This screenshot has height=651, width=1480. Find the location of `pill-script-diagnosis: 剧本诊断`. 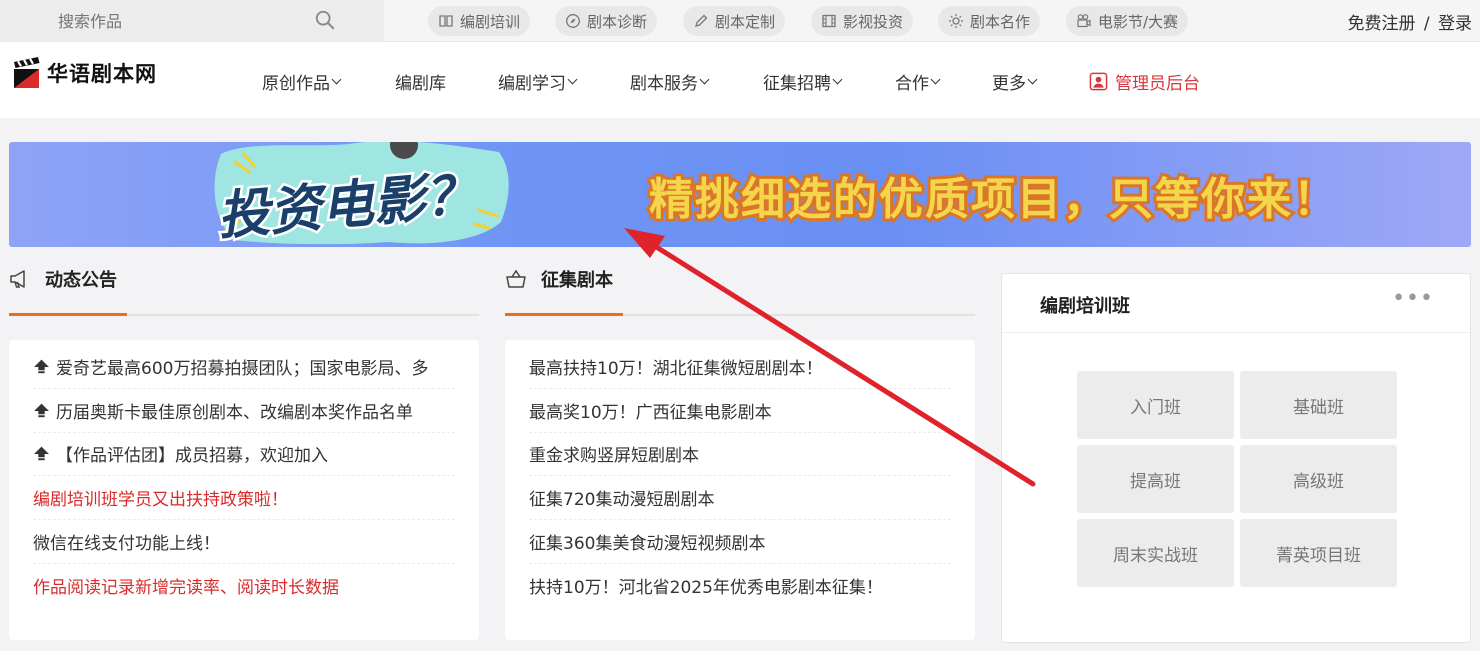

pill-script-diagnosis: 剧本诊断 is located at coordinates (606, 21).